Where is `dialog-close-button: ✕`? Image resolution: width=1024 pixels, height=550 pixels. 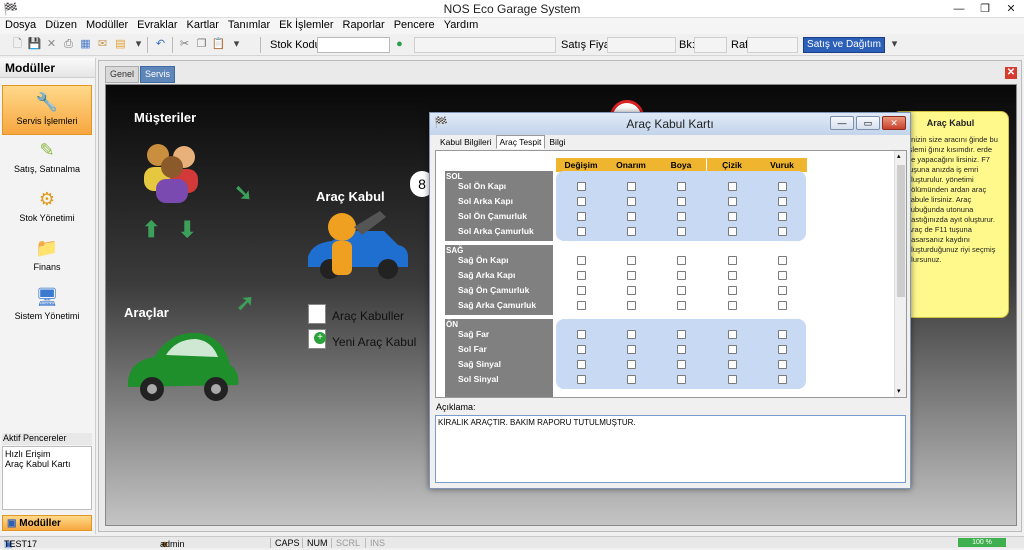 dialog-close-button: ✕ is located at coordinates (894, 123).